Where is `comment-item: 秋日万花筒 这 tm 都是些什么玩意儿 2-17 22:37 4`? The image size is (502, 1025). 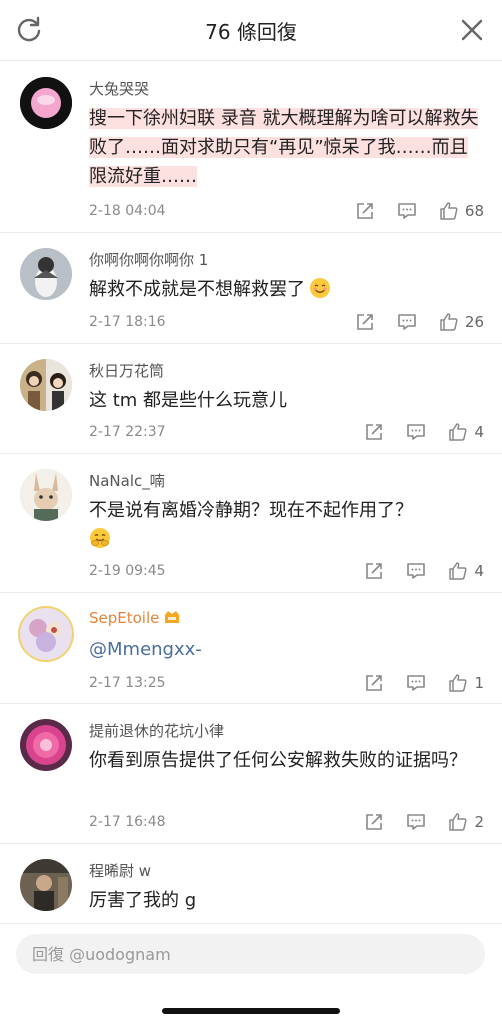 comment-item: 秋日万花筒 这 tm 都是些什么玩意儿 2-17 22:37 4 is located at coordinates (251, 398).